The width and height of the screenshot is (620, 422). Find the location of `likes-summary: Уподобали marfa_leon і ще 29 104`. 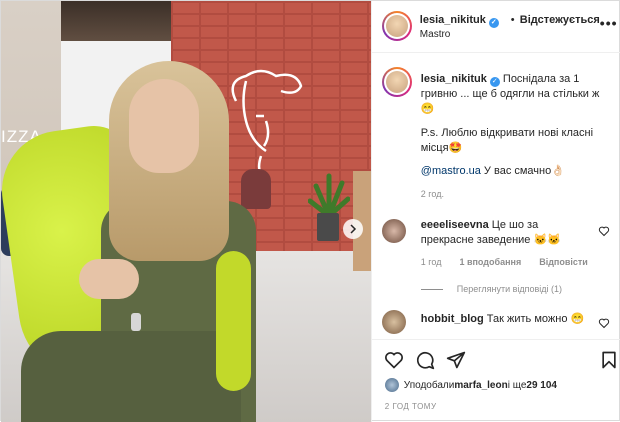

likes-summary: Уподобали marfa_leon і ще 29 104 is located at coordinates (470, 385).